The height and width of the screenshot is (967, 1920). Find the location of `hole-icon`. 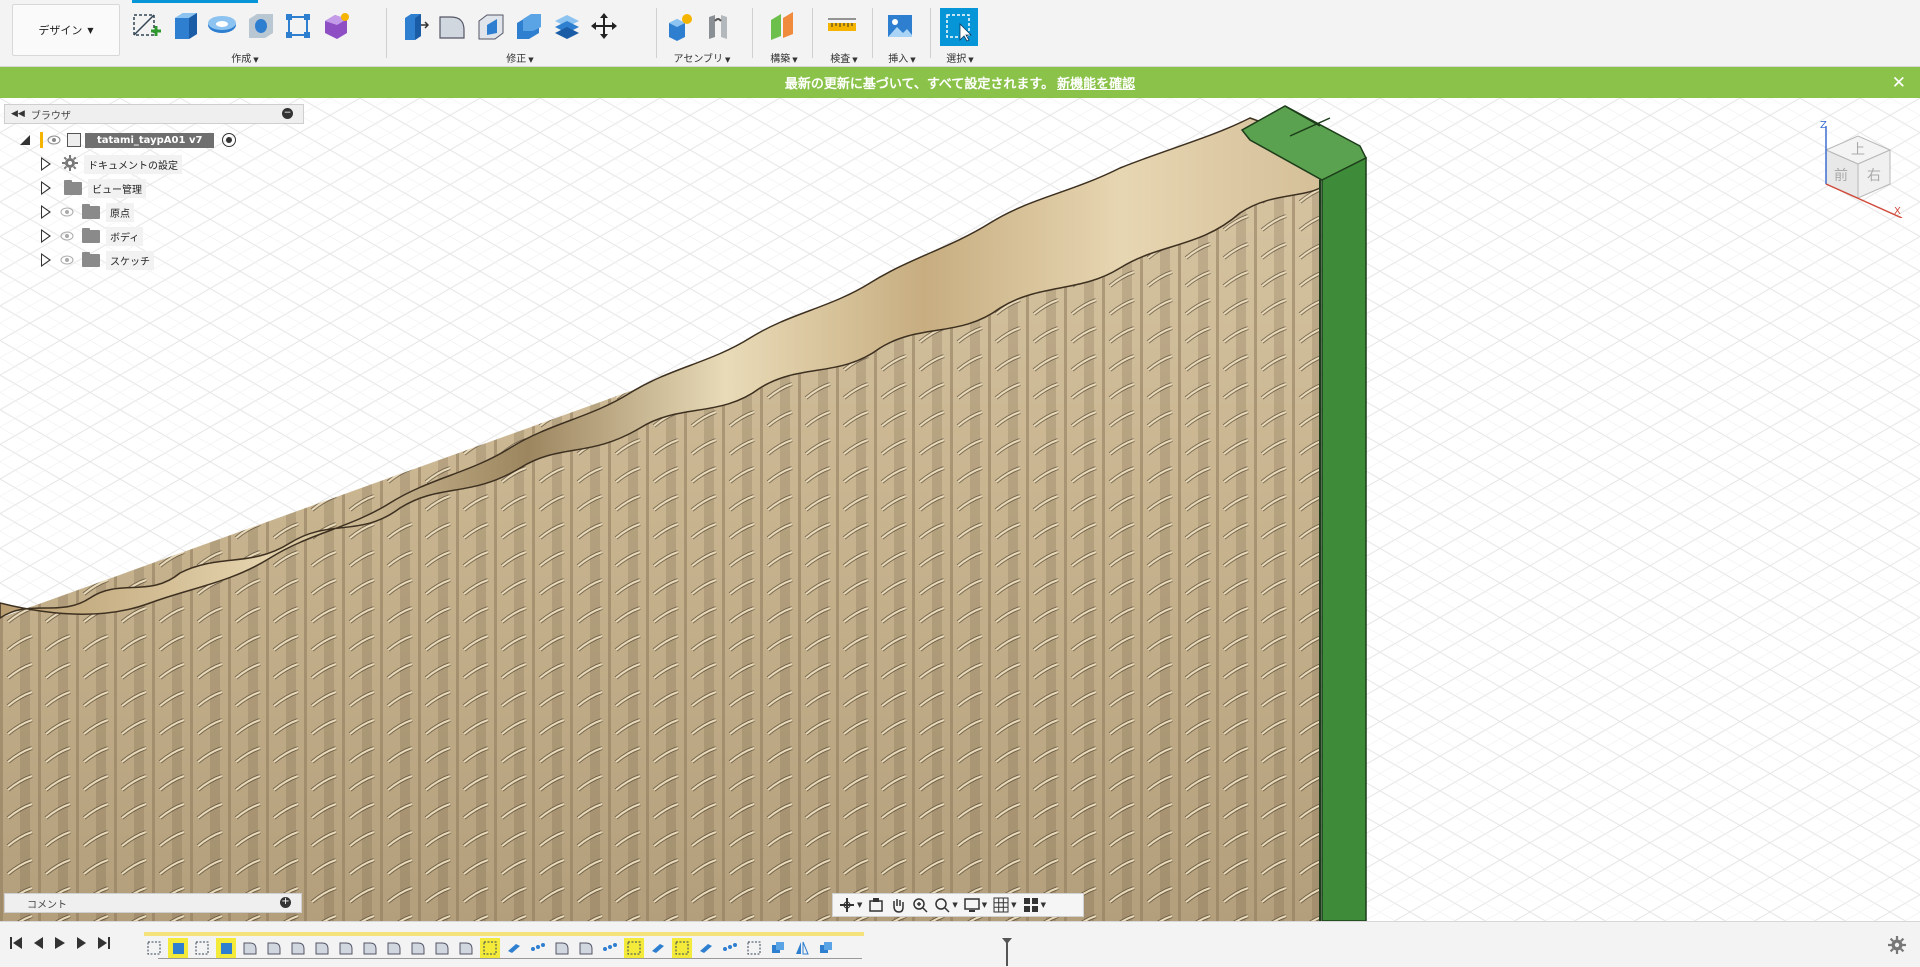

hole-icon is located at coordinates (260, 26).